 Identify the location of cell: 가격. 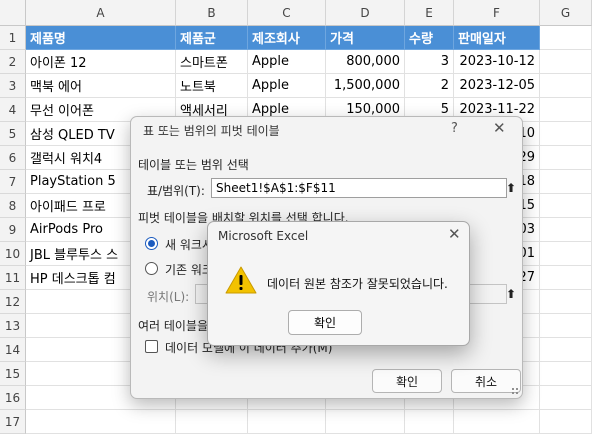
(365, 38).